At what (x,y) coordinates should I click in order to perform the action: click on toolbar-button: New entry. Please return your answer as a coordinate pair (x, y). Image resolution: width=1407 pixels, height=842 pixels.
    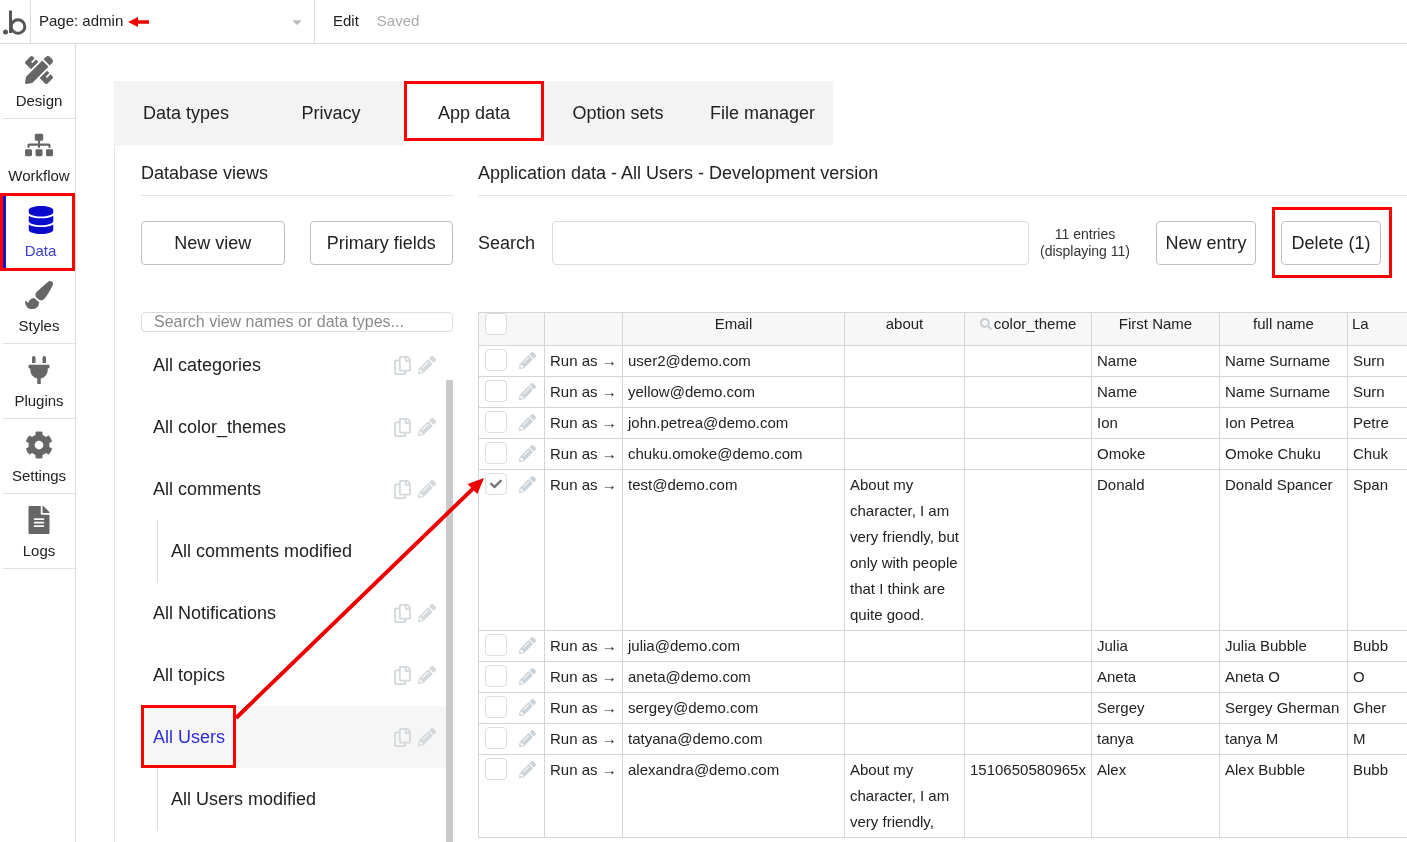
    Looking at the image, I should click on (1206, 243).